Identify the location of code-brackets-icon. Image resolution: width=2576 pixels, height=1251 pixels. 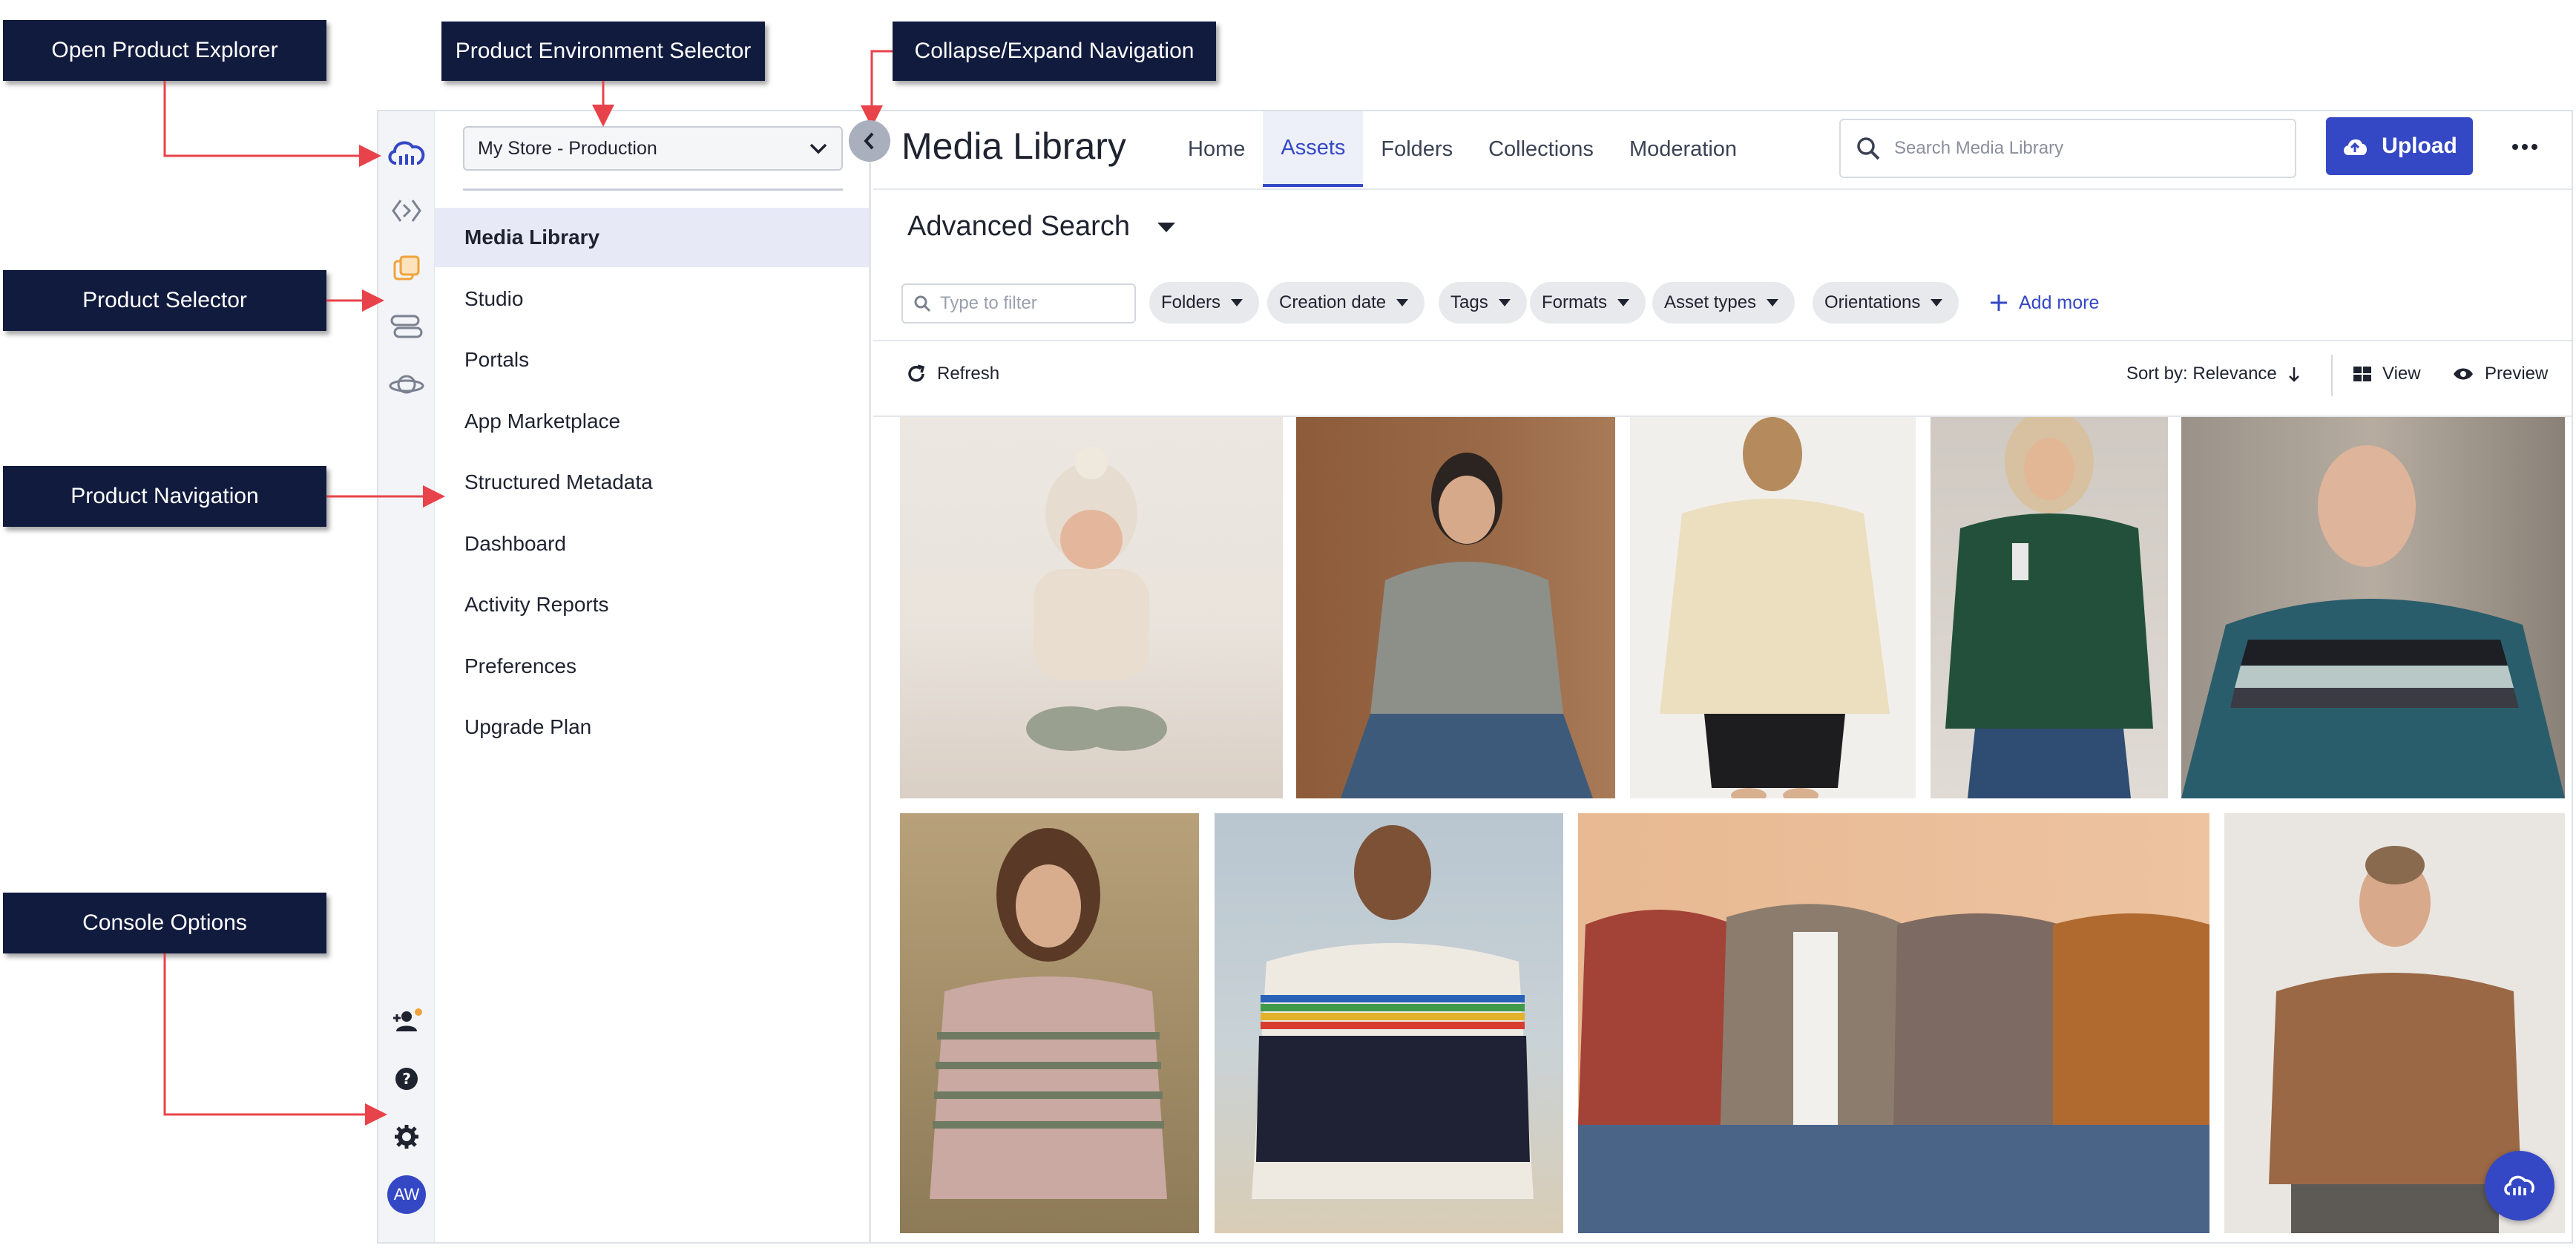
(407, 211).